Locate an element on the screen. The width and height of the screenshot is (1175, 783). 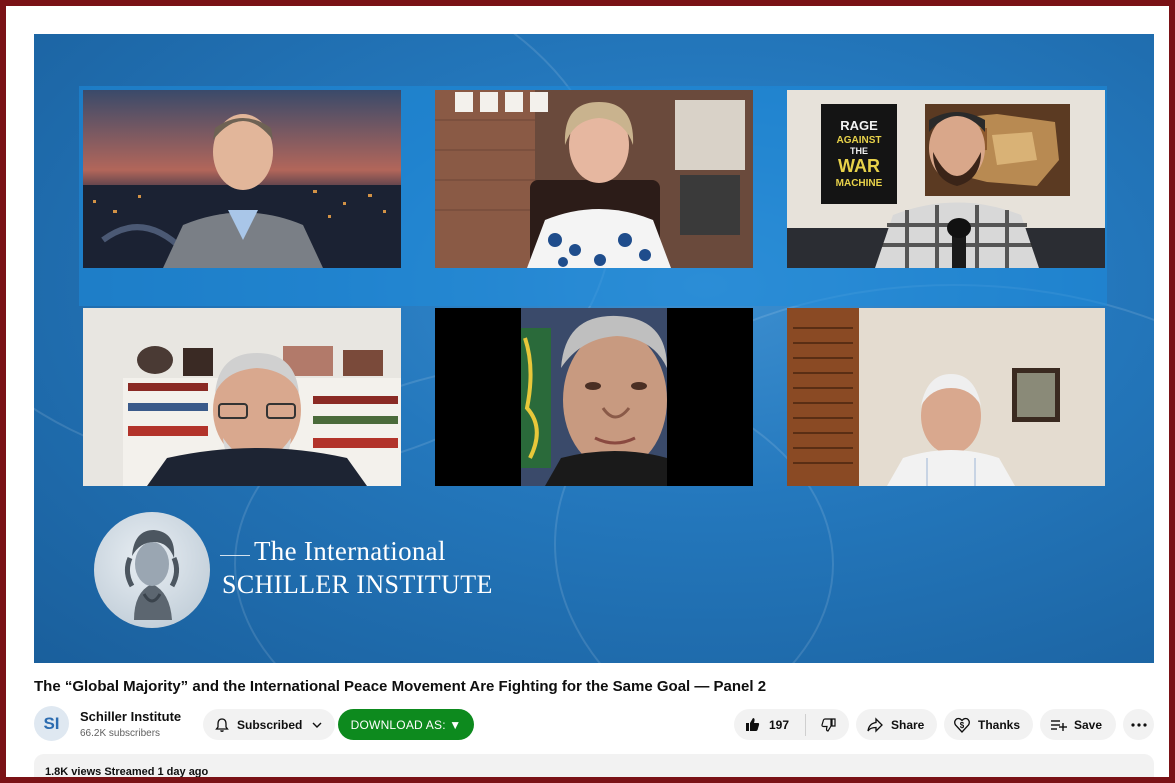
schiller-portrait-logo is located at coordinates (152, 570).